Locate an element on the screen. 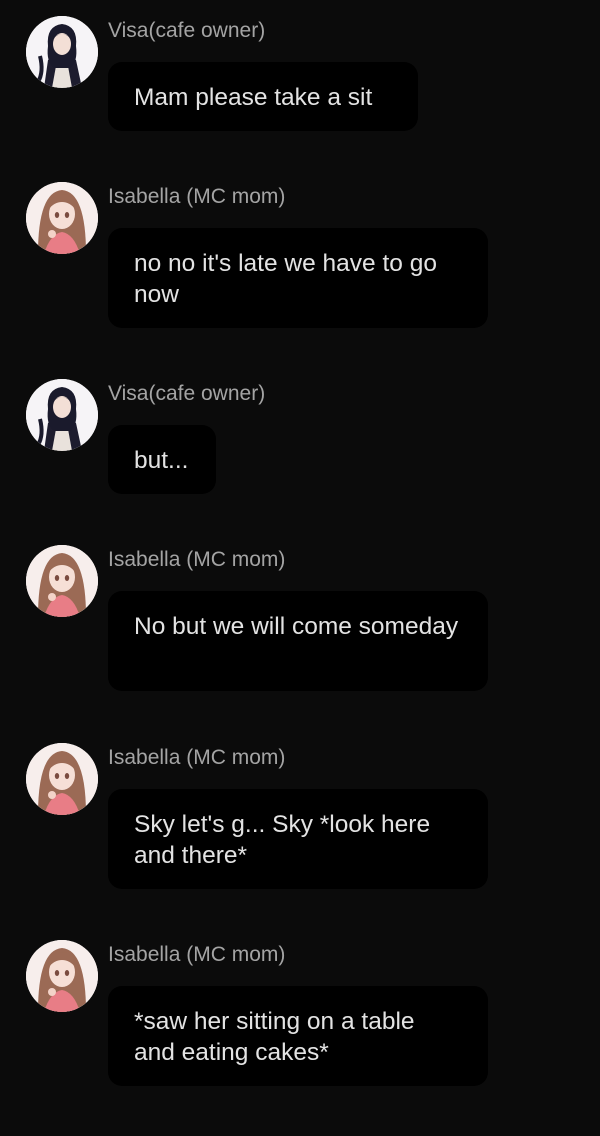 The width and height of the screenshot is (600, 1136). message-bubble: no no it's late we have to go now is located at coordinates (298, 278).